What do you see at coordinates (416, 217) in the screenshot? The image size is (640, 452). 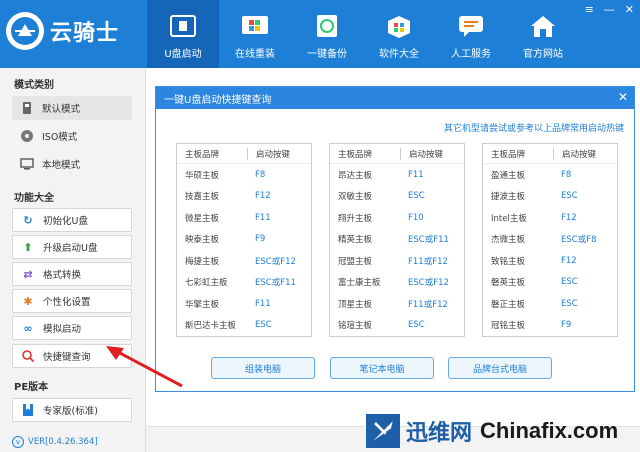 I see `key-cell: F10` at bounding box center [416, 217].